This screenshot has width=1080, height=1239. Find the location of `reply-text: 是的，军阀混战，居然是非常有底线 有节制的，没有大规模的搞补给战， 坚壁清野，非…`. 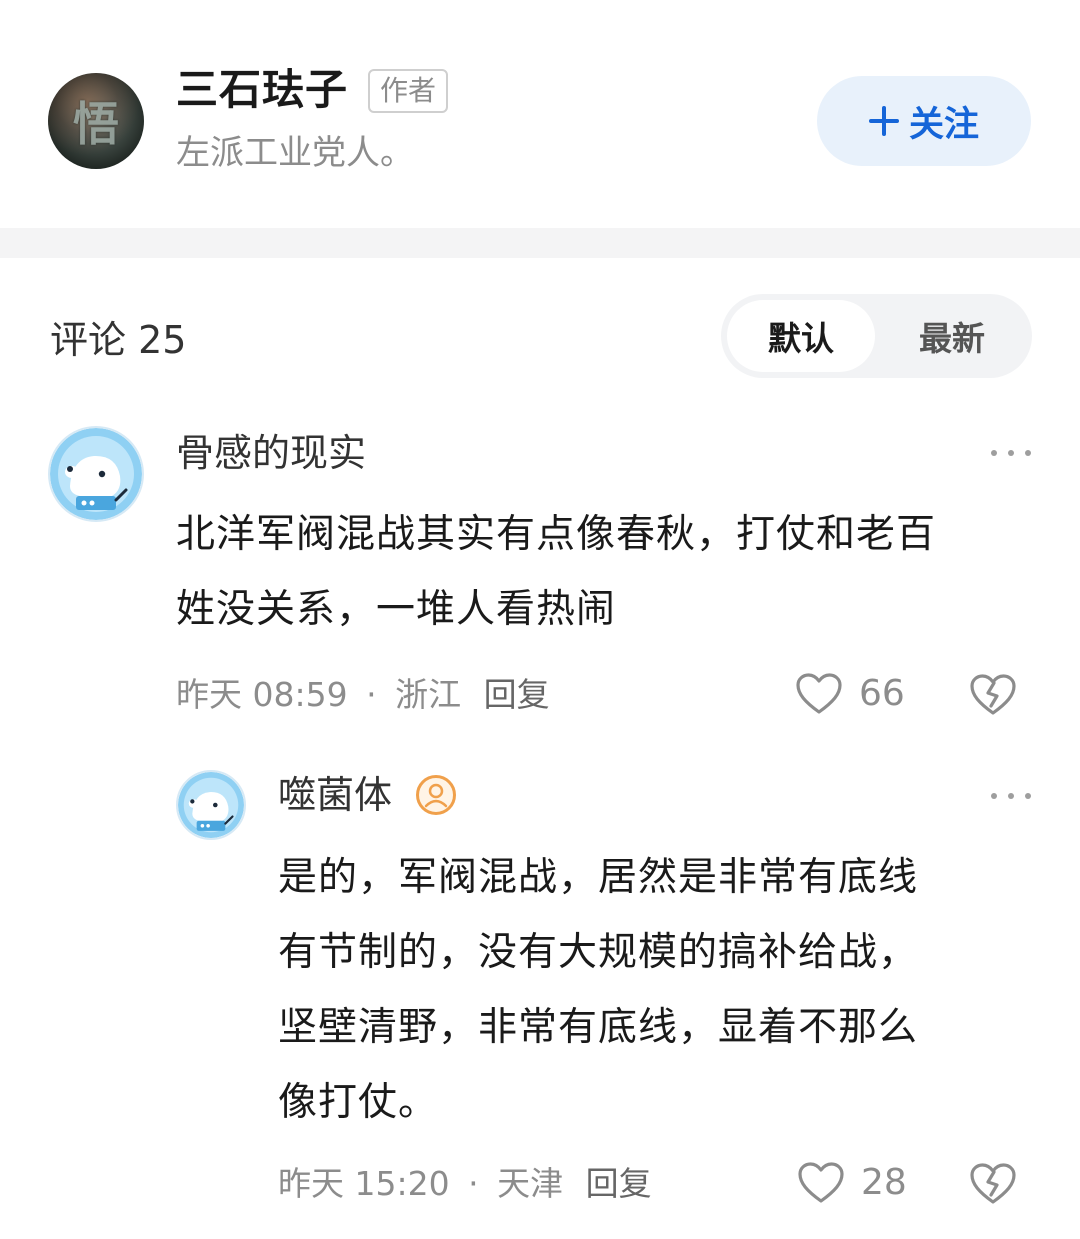

reply-text: 是的，军阀混战，居然是非常有底线 有节制的，没有大规模的搞补给战， 坚壁清野，非… is located at coordinates (598, 990).